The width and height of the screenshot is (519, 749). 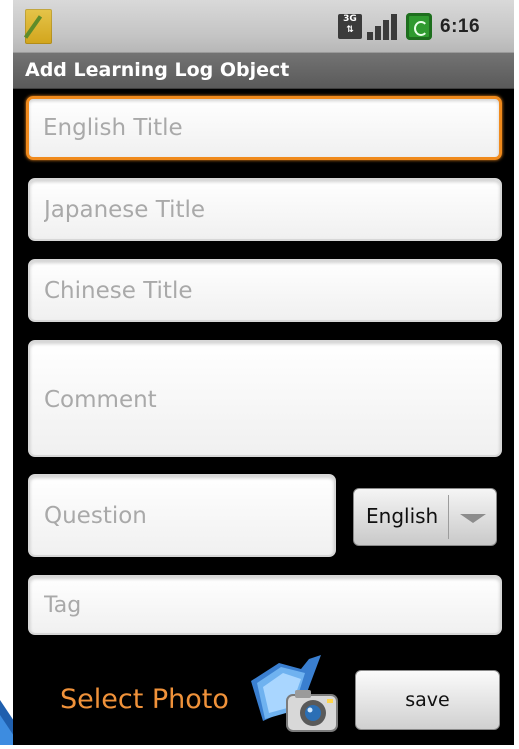 What do you see at coordinates (263, 26) in the screenshot?
I see `status-bar: 3G ⇅ 6:16` at bounding box center [263, 26].